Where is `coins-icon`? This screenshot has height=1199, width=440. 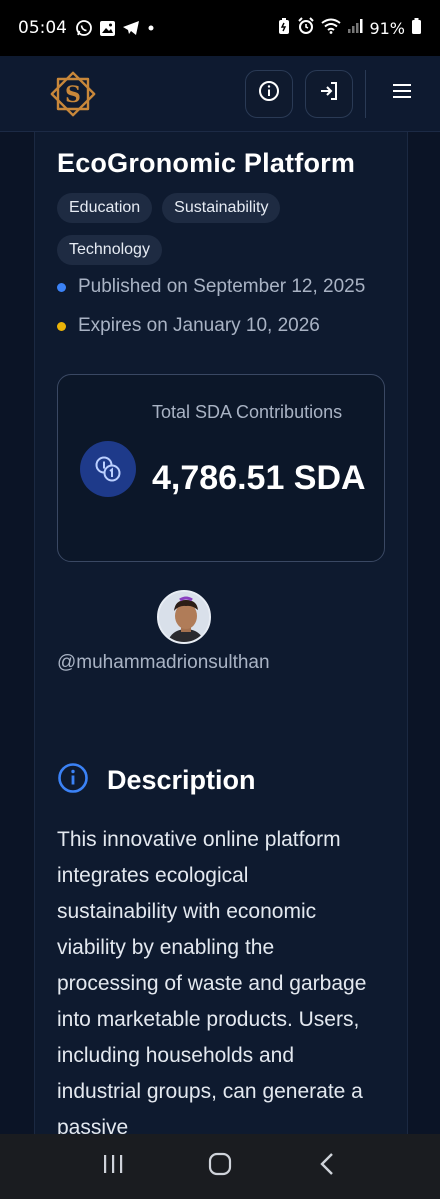 coins-icon is located at coordinates (108, 469).